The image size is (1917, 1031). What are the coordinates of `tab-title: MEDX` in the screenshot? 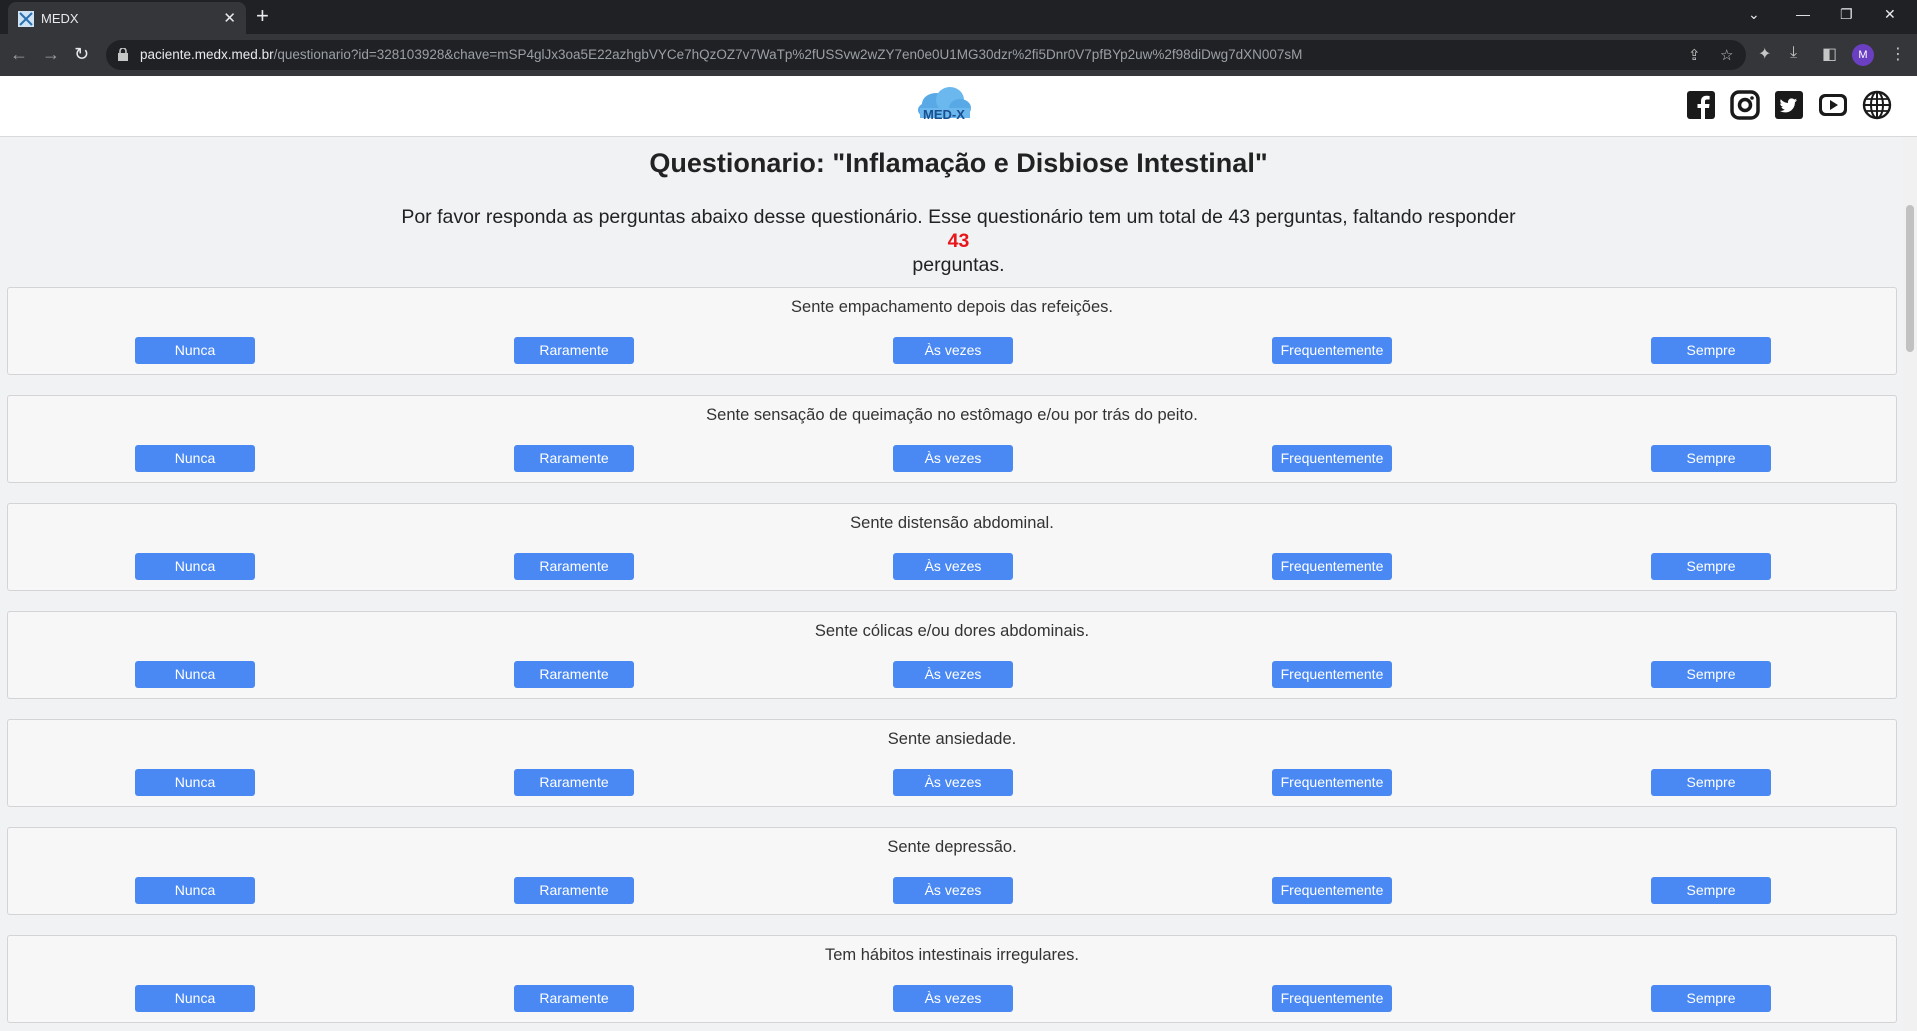 It's located at (60, 18).